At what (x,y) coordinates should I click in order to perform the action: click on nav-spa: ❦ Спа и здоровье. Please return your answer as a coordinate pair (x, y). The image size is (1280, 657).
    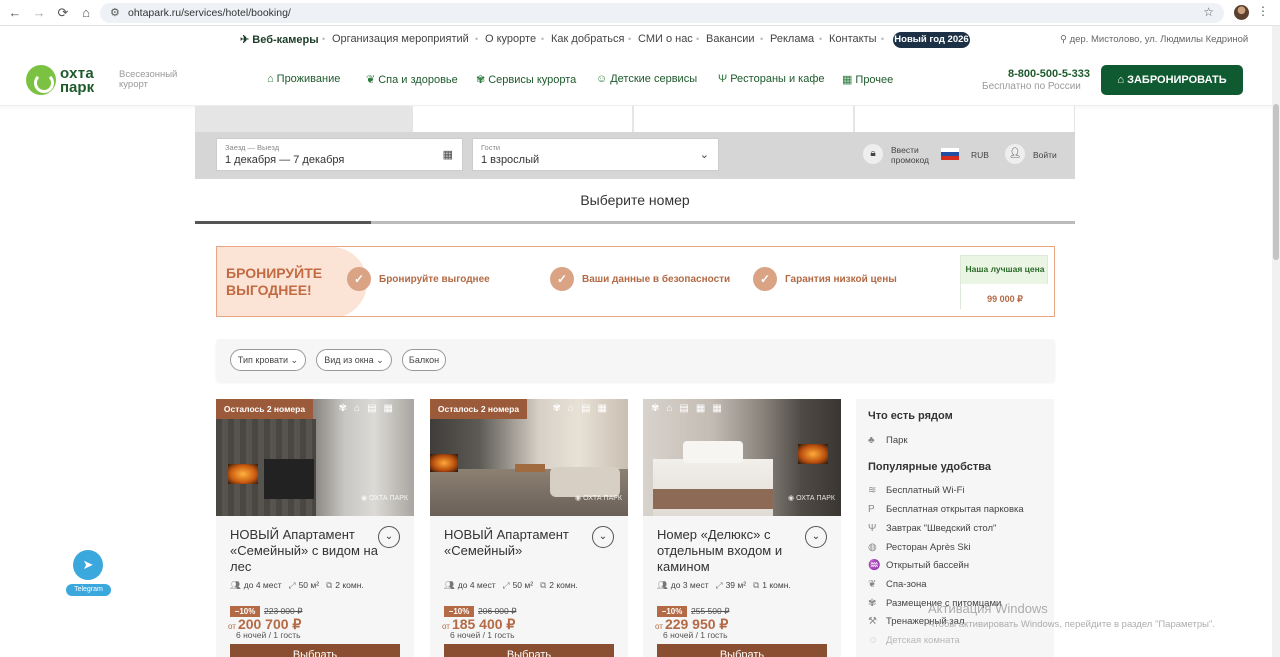
    Looking at the image, I should click on (412, 79).